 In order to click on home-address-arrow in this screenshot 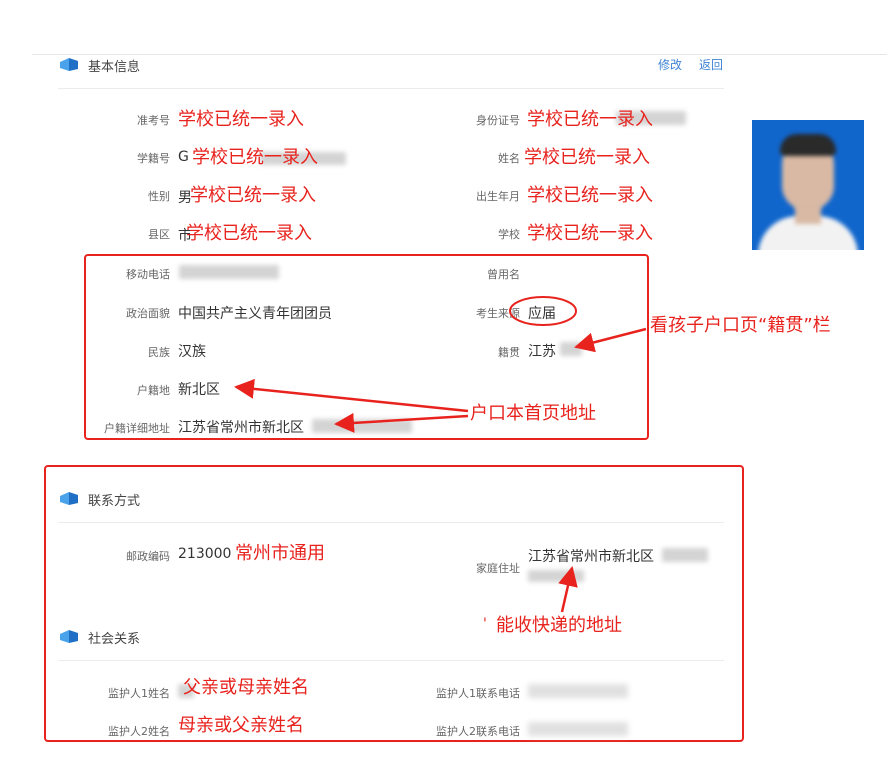, I will do `click(568, 589)`.